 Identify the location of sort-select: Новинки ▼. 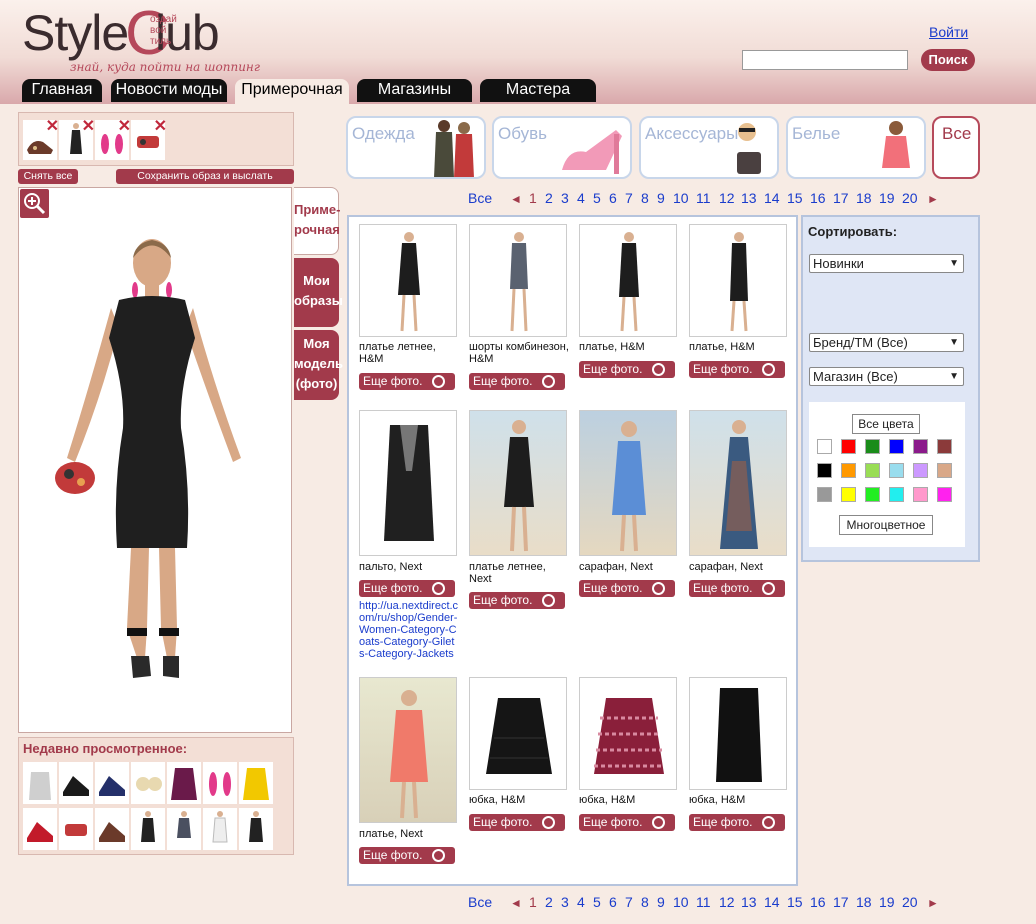
(886, 263).